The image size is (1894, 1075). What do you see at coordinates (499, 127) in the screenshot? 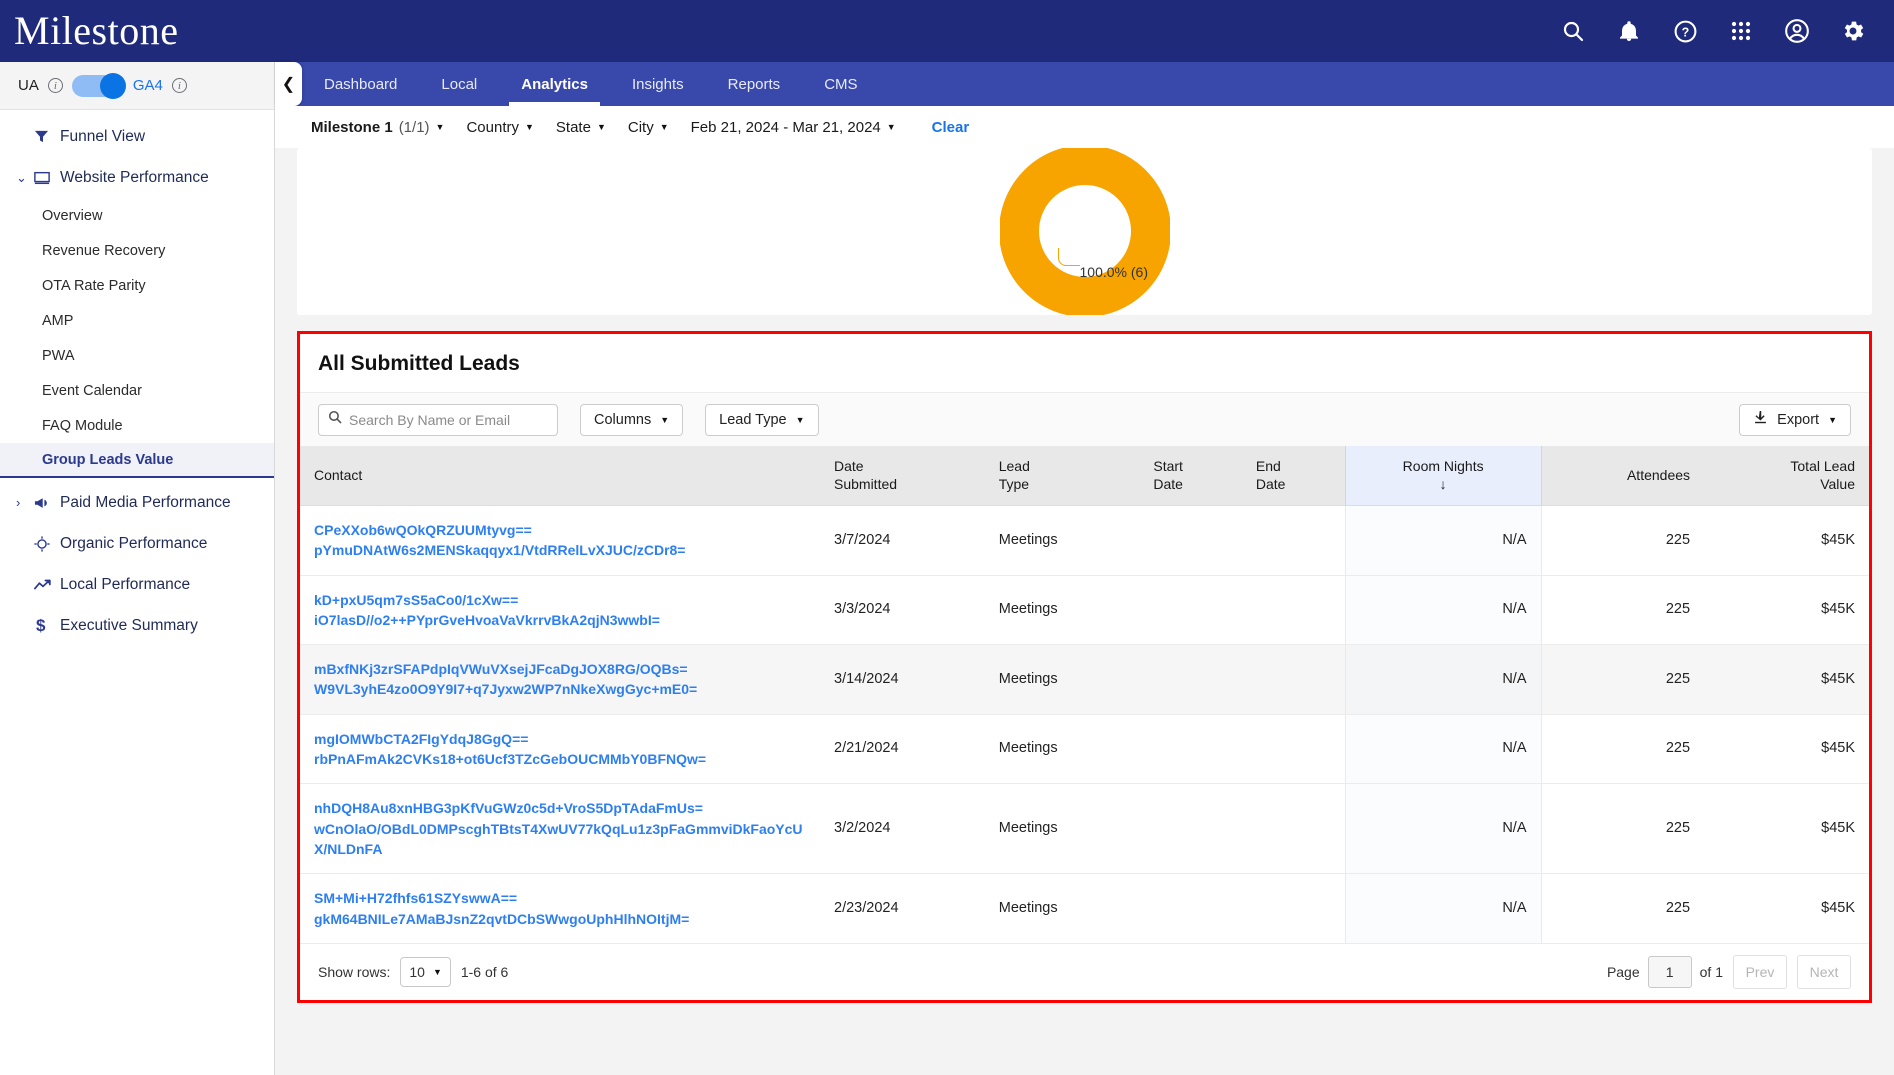
I see `filter-country: Country ▼` at bounding box center [499, 127].